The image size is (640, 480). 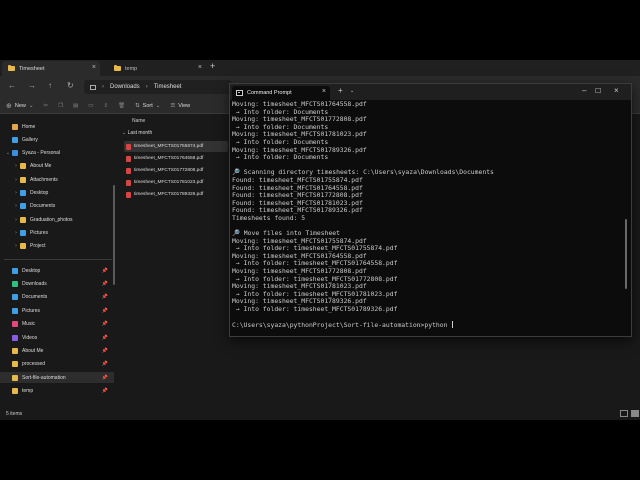 I want to click on quick-access-item: Documents 📌, so click(x=57, y=297).